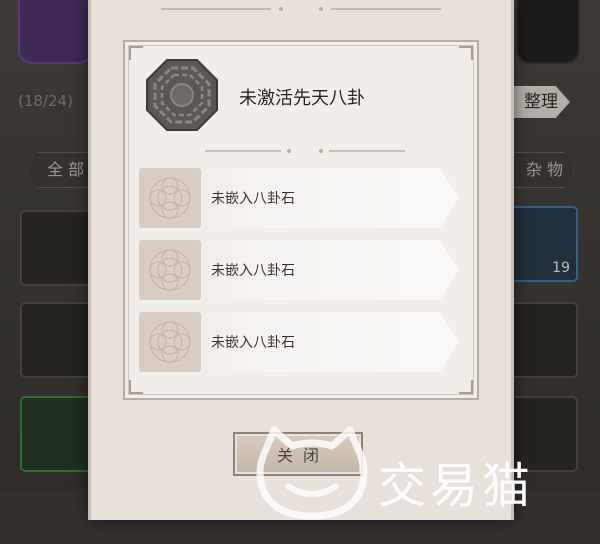  What do you see at coordinates (301, 9) in the screenshot?
I see `top-ornament-icon` at bounding box center [301, 9].